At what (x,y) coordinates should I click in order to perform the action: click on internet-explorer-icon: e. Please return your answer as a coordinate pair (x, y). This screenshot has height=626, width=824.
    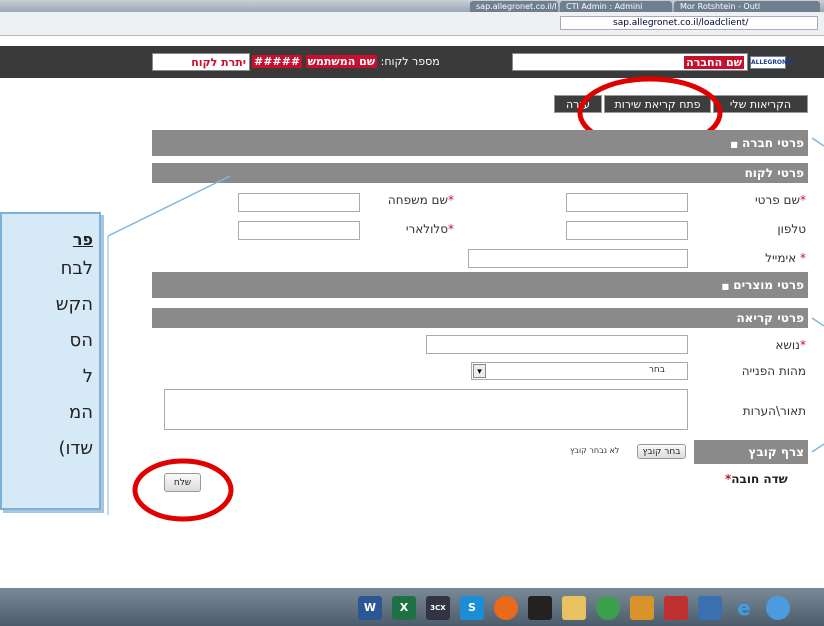
    Looking at the image, I should click on (744, 608).